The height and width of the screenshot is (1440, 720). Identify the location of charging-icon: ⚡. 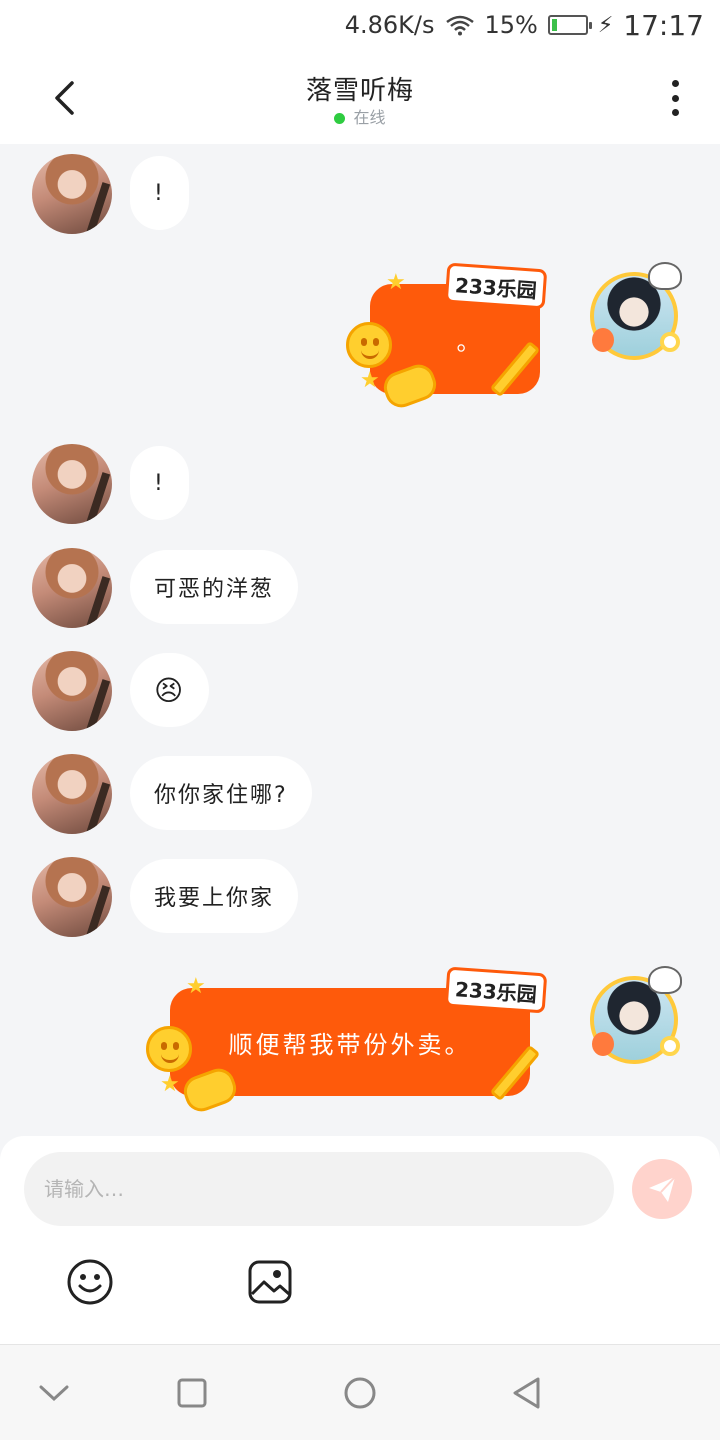
(605, 25).